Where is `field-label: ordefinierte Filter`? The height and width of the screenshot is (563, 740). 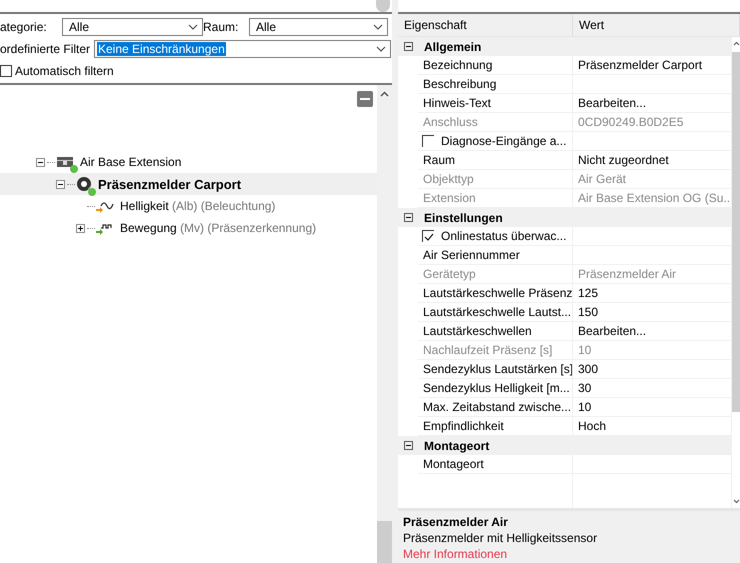
field-label: ordefinierte Filter is located at coordinates (44, 49).